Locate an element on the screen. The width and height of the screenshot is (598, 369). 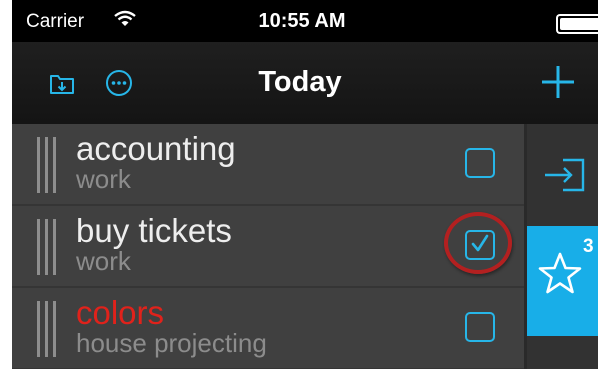
add-icon is located at coordinates (558, 82).